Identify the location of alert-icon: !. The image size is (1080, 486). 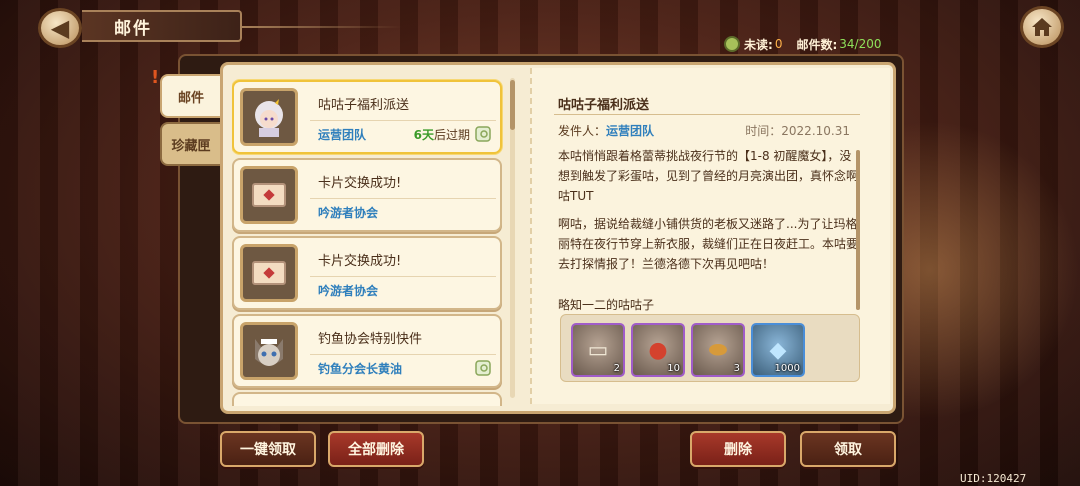
(155, 77).